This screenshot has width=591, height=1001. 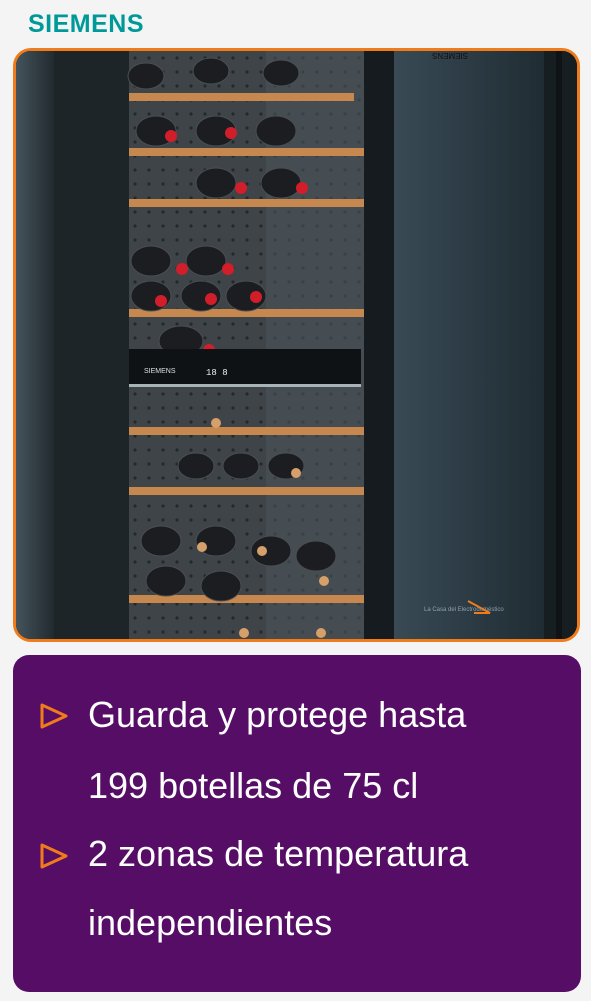 What do you see at coordinates (278, 853) in the screenshot?
I see `feature-2-line-1: 2 zonas de temperatura` at bounding box center [278, 853].